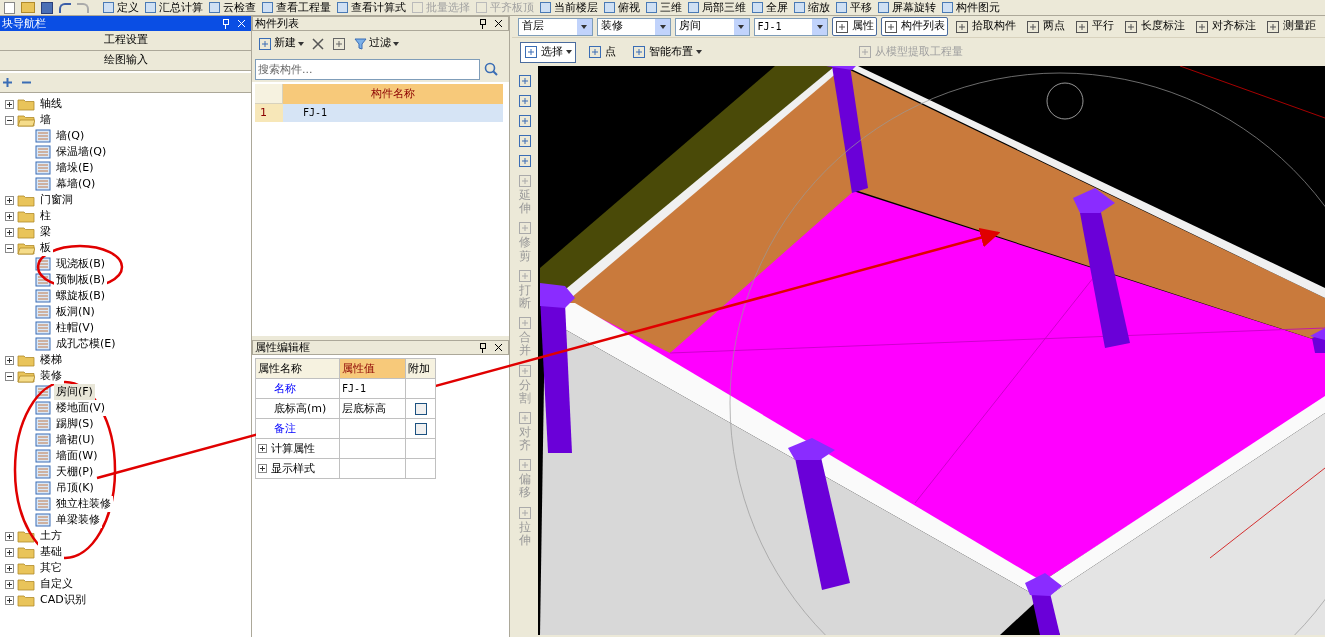 The height and width of the screenshot is (637, 1325). Describe the element at coordinates (421, 369) in the screenshot. I see `column-header: 附加` at that location.